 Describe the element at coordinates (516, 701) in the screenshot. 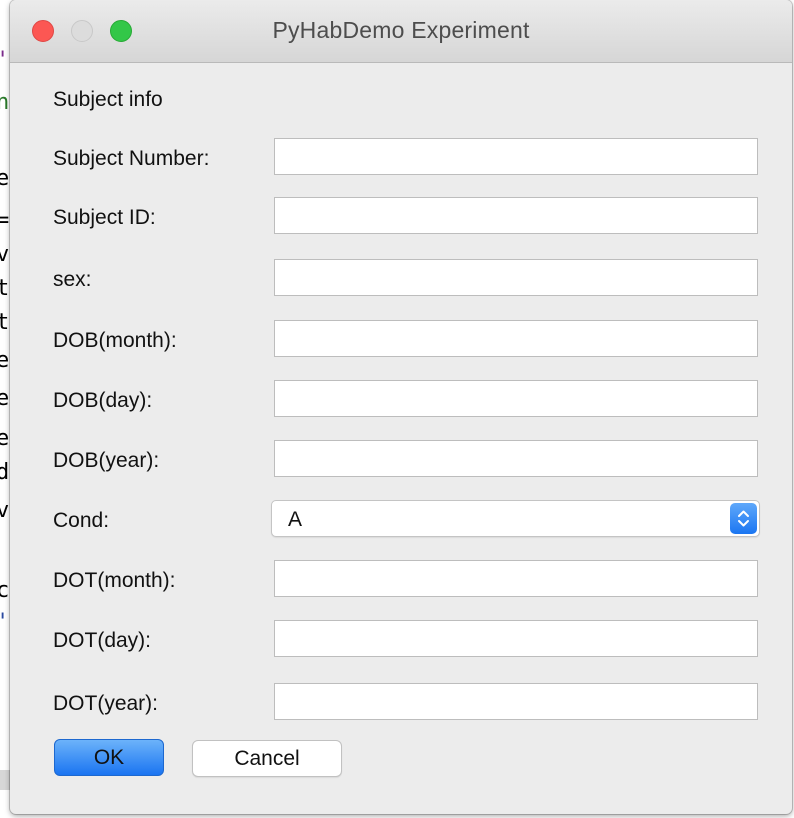

I see `dot-year-field` at that location.